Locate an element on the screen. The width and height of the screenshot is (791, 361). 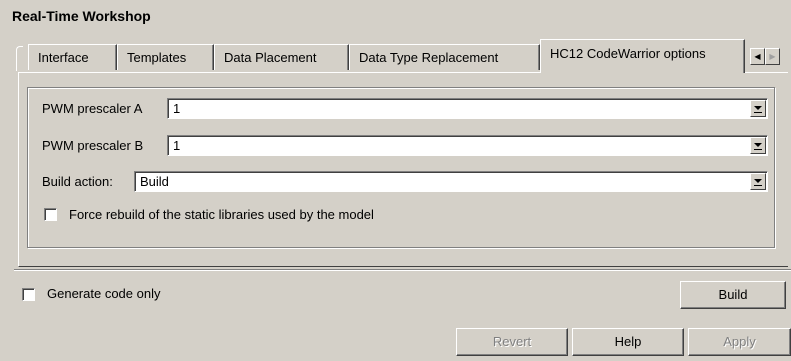
build-action-dropdown-button is located at coordinates (758, 181).